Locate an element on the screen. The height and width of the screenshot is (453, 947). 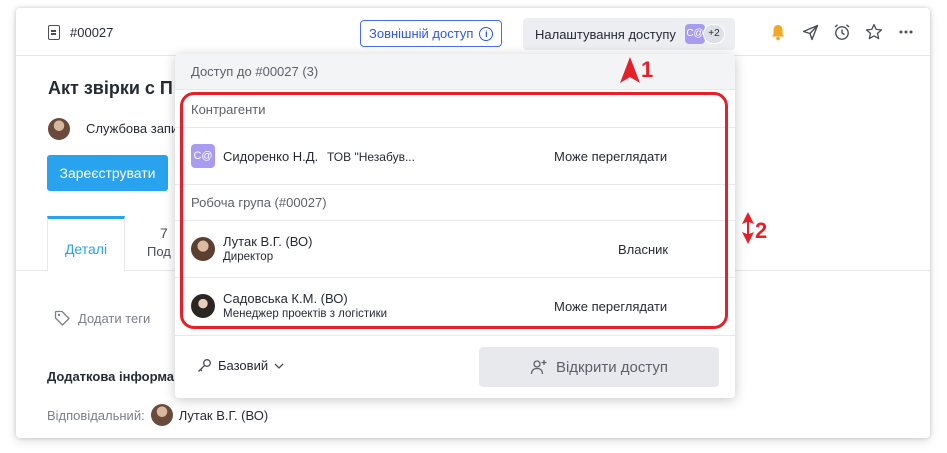
info-icon: i is located at coordinates (486, 33).